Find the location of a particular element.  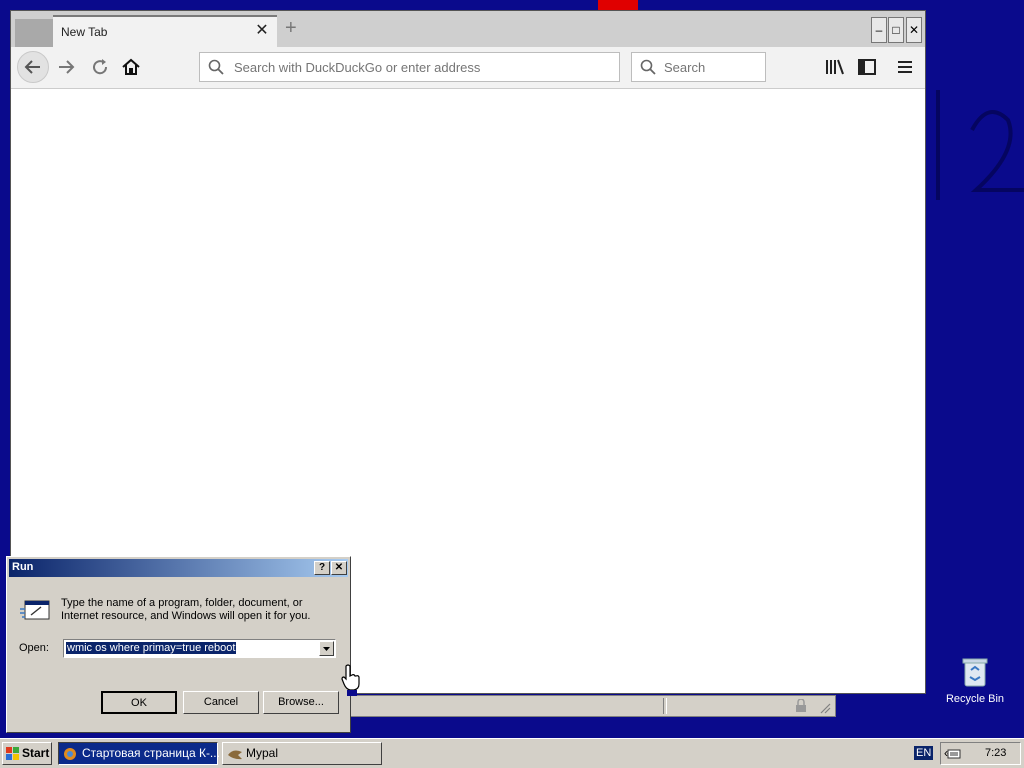

address-input is located at coordinates (424, 67).